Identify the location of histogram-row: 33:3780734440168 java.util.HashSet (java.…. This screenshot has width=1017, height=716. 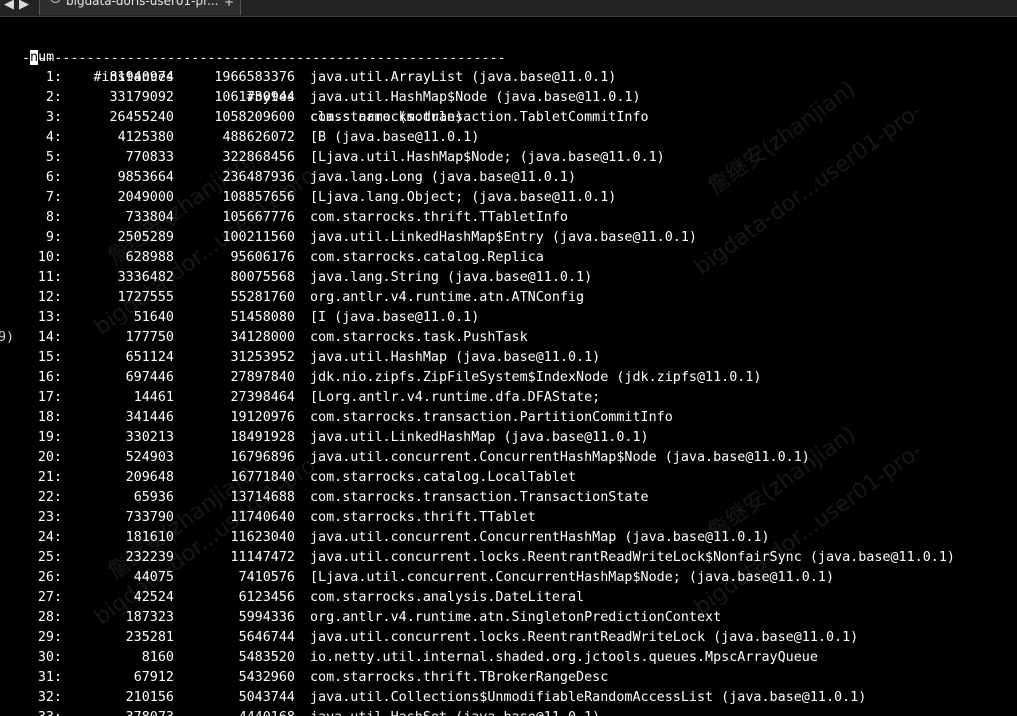
(508, 712).